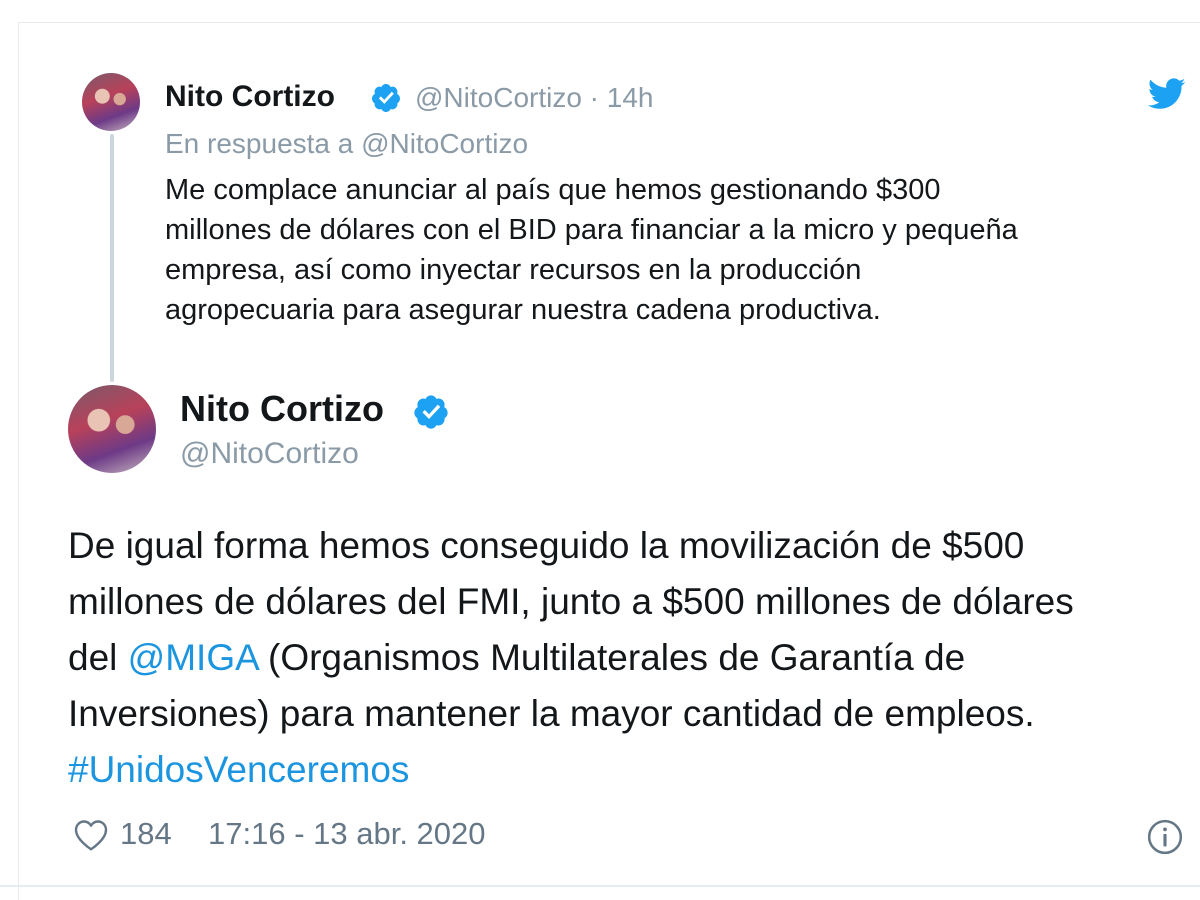 The image size is (1200, 900). Describe the element at coordinates (1165, 839) in the screenshot. I see `info-icon` at that location.